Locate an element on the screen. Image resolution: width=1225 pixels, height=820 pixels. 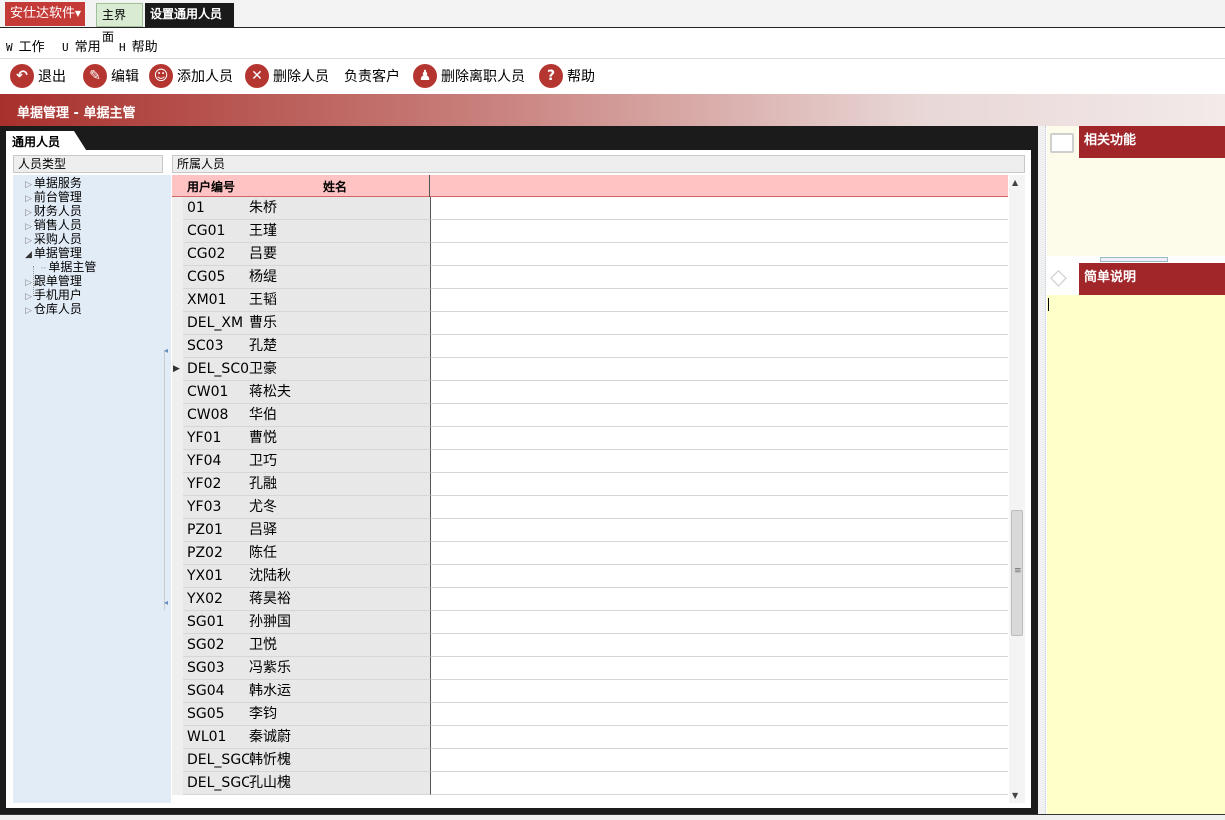
panel-splitter: ◂ ◂ is located at coordinates (167, 478).